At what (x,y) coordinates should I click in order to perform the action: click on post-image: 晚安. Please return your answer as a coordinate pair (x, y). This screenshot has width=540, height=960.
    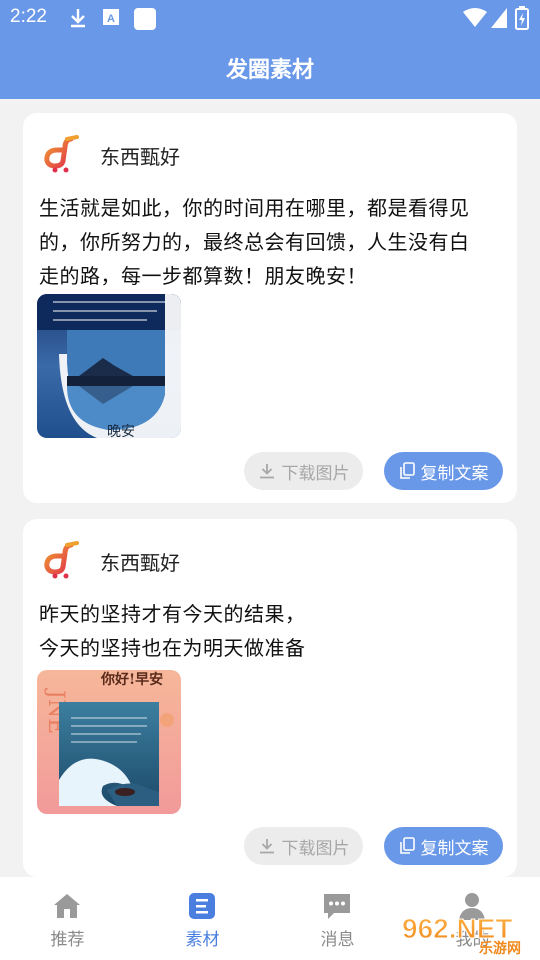
    Looking at the image, I should click on (109, 366).